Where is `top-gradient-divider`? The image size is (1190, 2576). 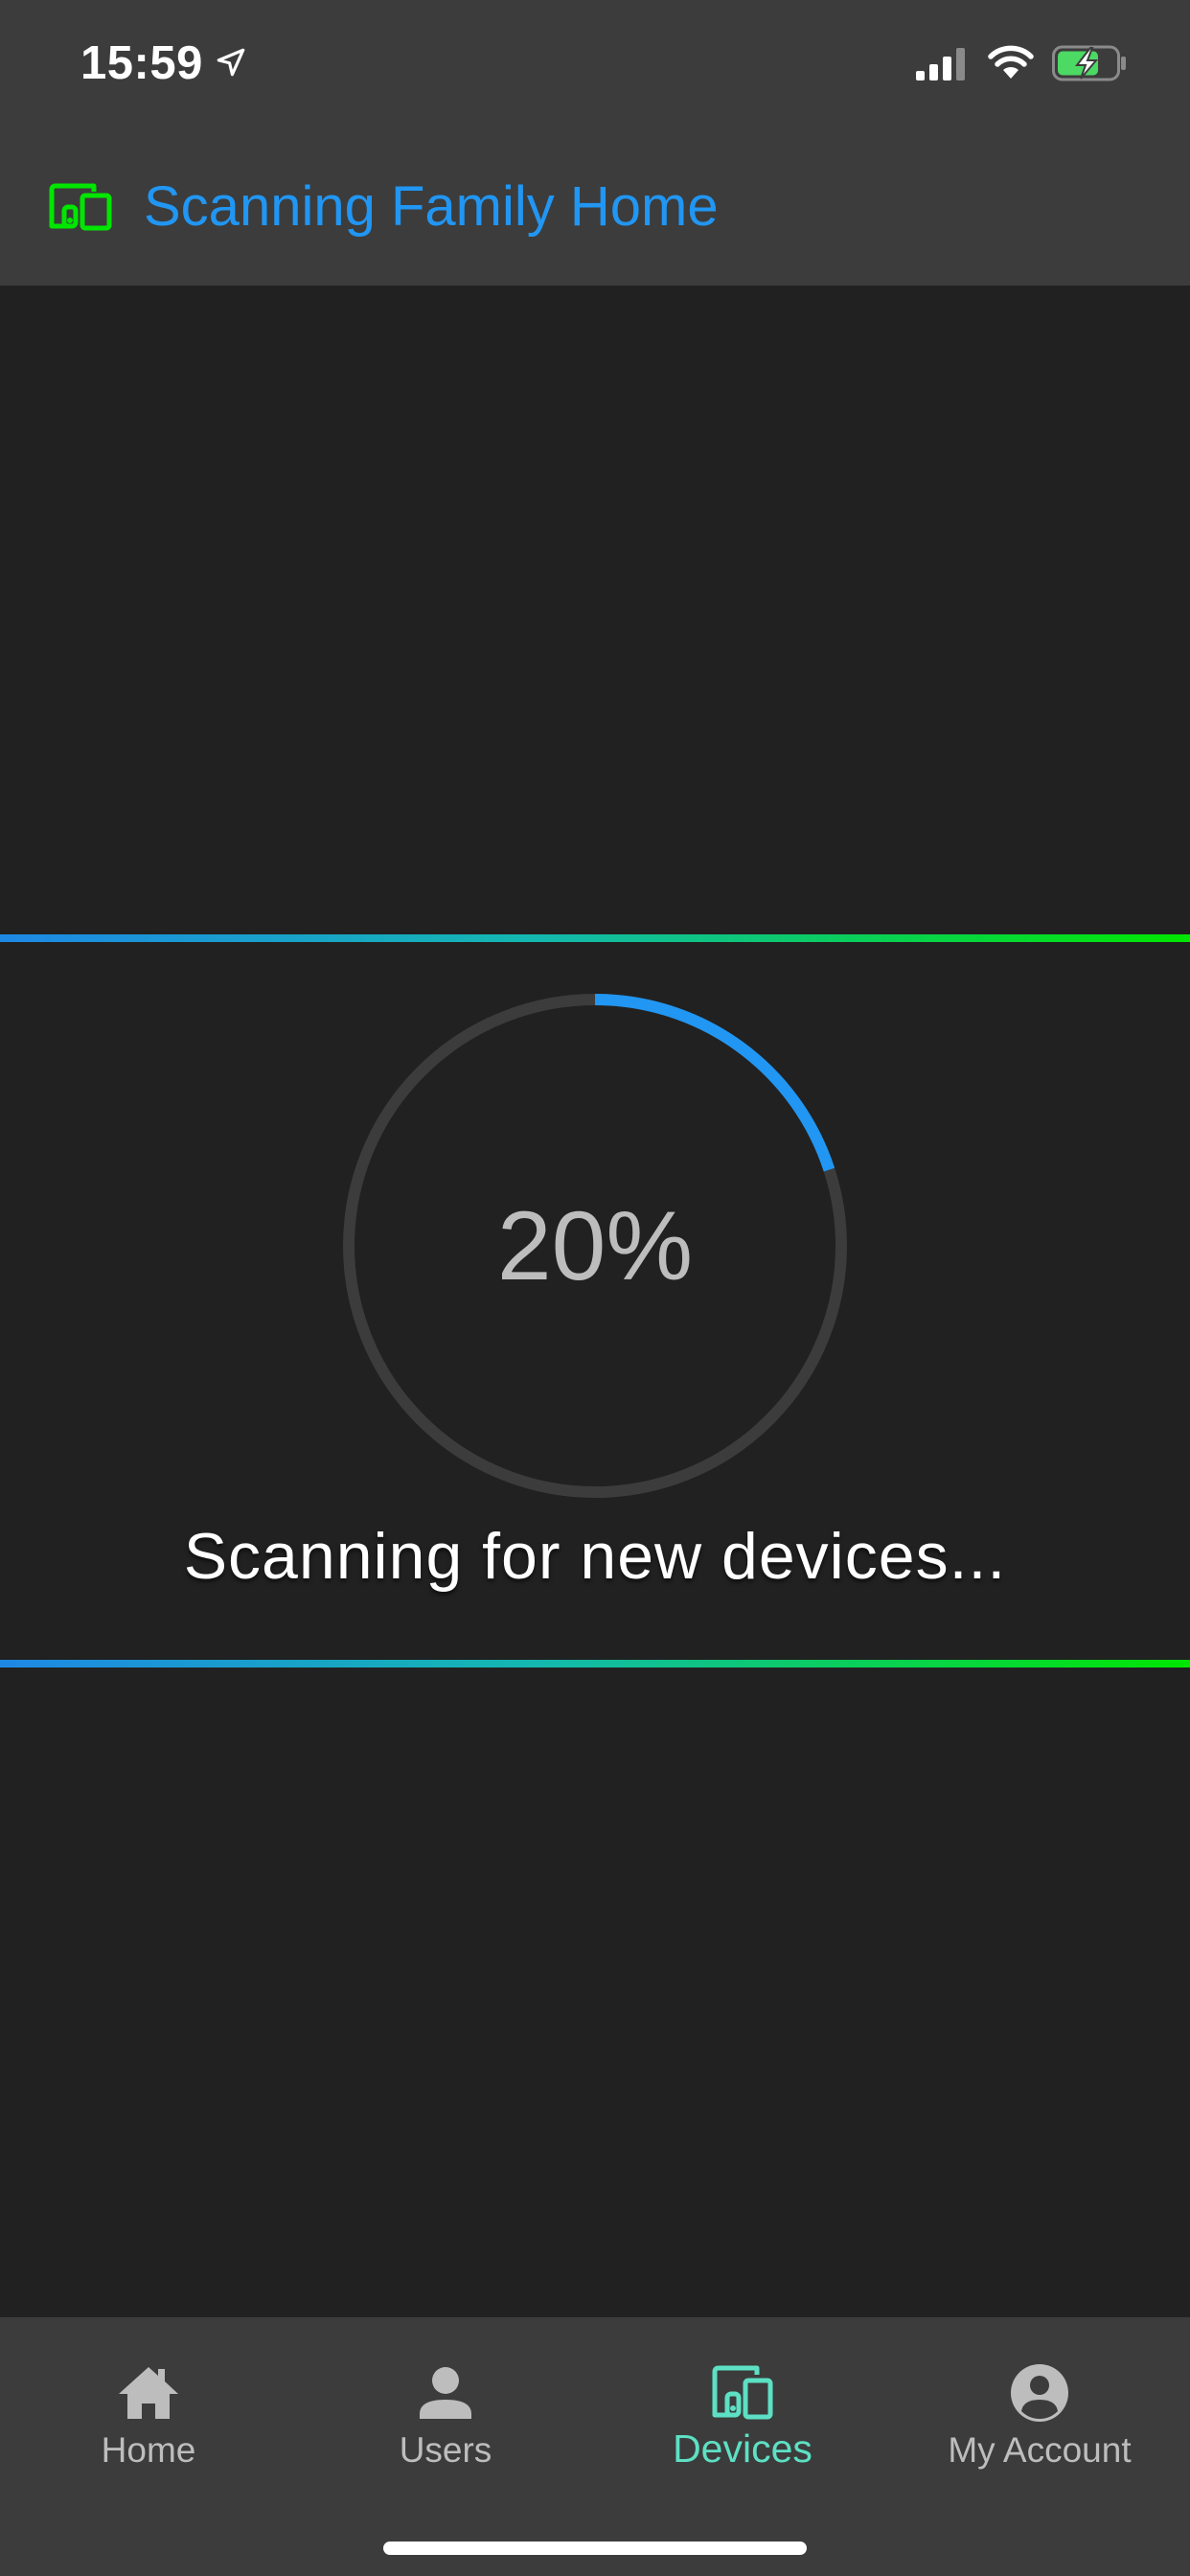
top-gradient-divider is located at coordinates (595, 938).